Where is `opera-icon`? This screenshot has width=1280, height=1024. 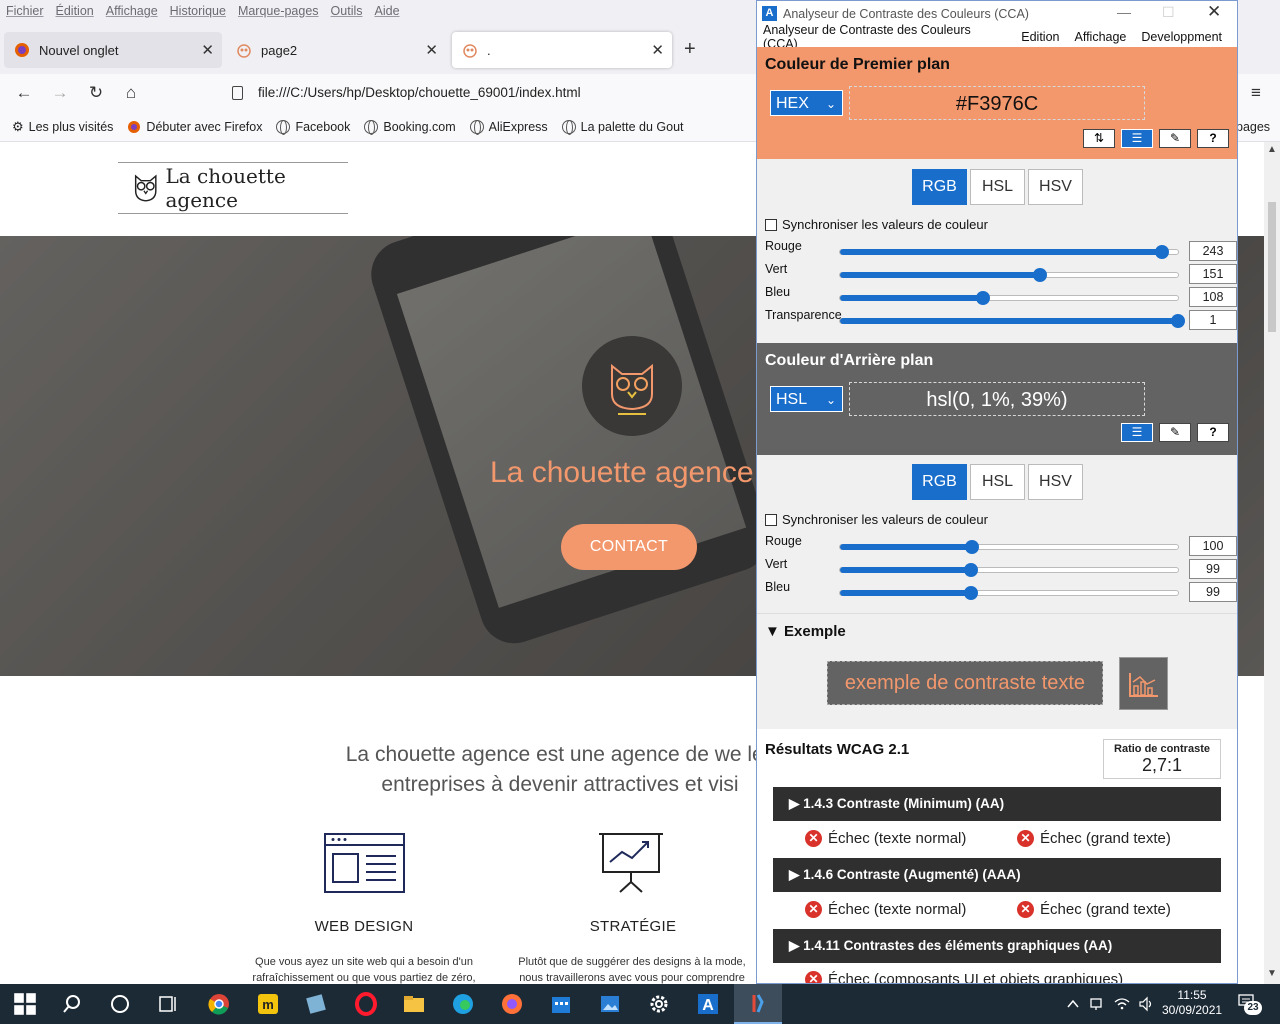 opera-icon is located at coordinates (366, 1004).